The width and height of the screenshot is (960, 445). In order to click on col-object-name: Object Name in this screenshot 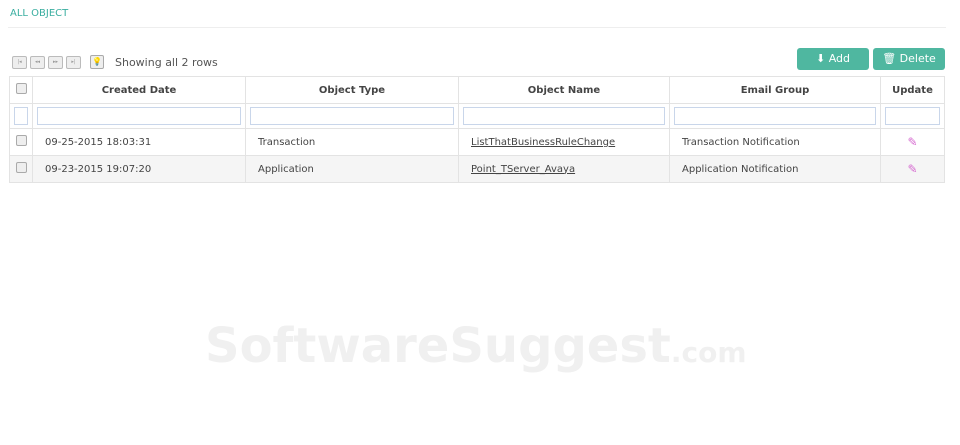, I will do `click(564, 90)`.